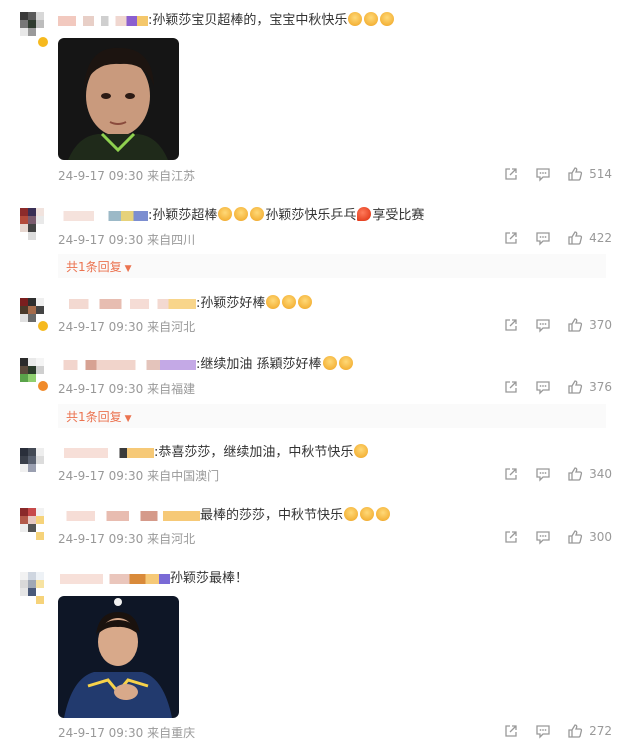 The width and height of the screenshot is (620, 748). What do you see at coordinates (171, 240) in the screenshot?
I see `comment-location: 来自四川` at bounding box center [171, 240].